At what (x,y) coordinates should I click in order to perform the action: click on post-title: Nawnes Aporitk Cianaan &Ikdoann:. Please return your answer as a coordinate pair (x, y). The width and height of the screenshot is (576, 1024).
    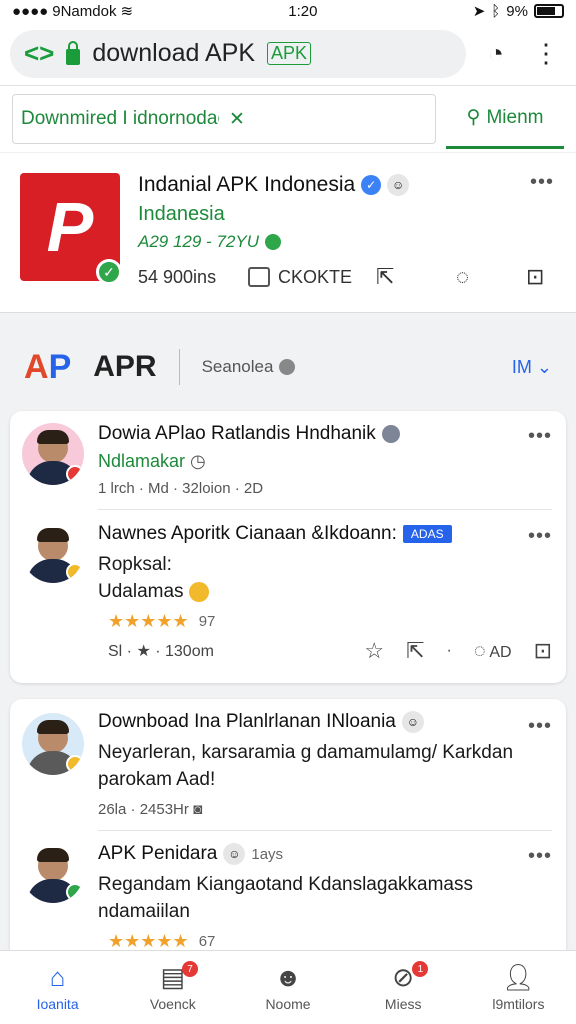
    Looking at the image, I should click on (247, 534).